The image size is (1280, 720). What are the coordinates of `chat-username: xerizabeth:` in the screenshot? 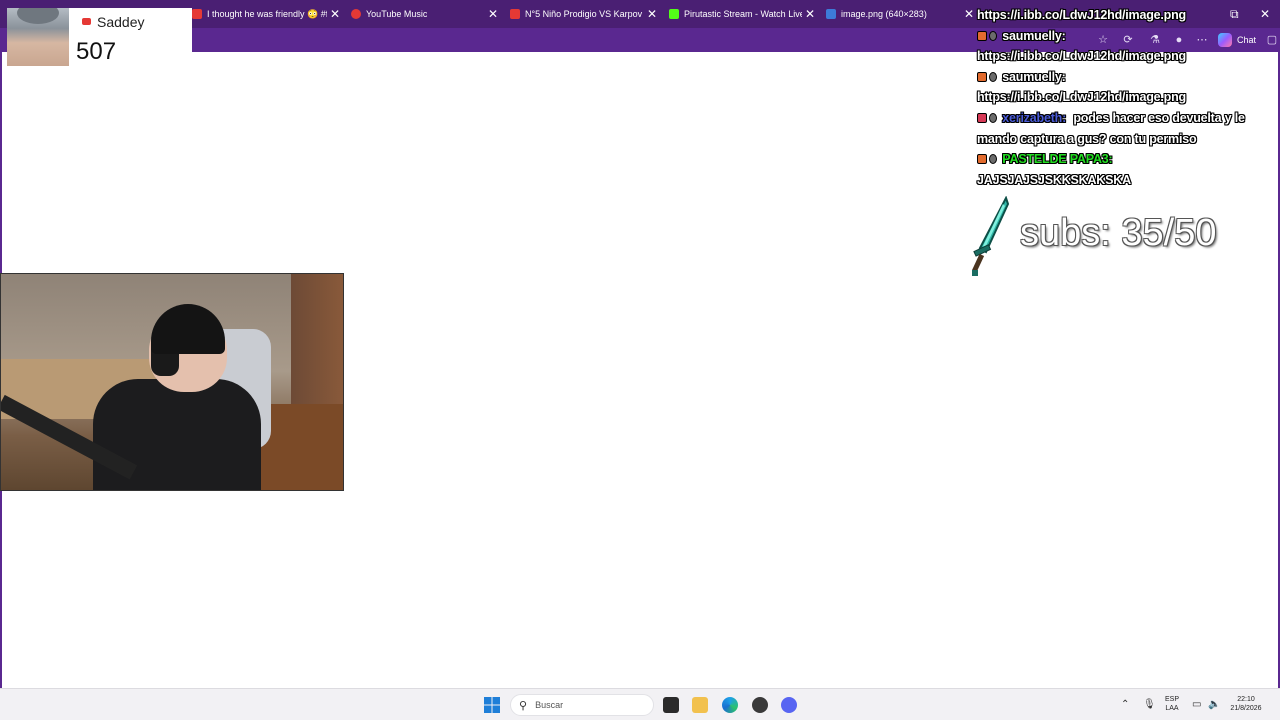 It's located at (1034, 117).